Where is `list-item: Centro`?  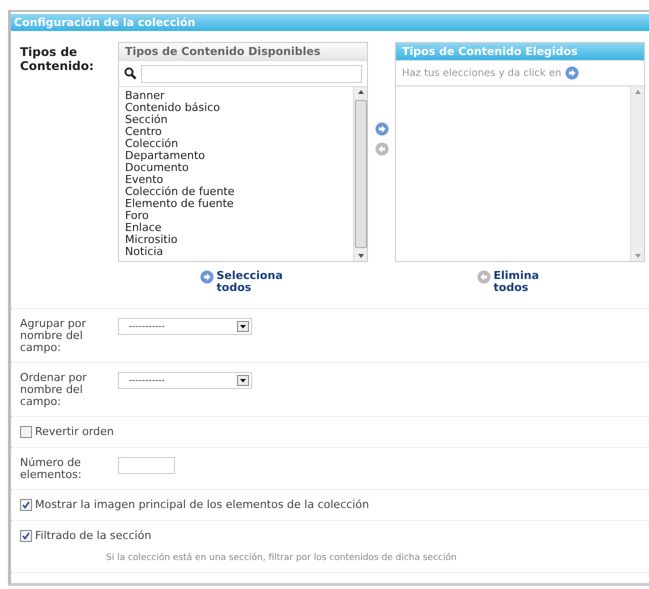
list-item: Centro is located at coordinates (236, 132).